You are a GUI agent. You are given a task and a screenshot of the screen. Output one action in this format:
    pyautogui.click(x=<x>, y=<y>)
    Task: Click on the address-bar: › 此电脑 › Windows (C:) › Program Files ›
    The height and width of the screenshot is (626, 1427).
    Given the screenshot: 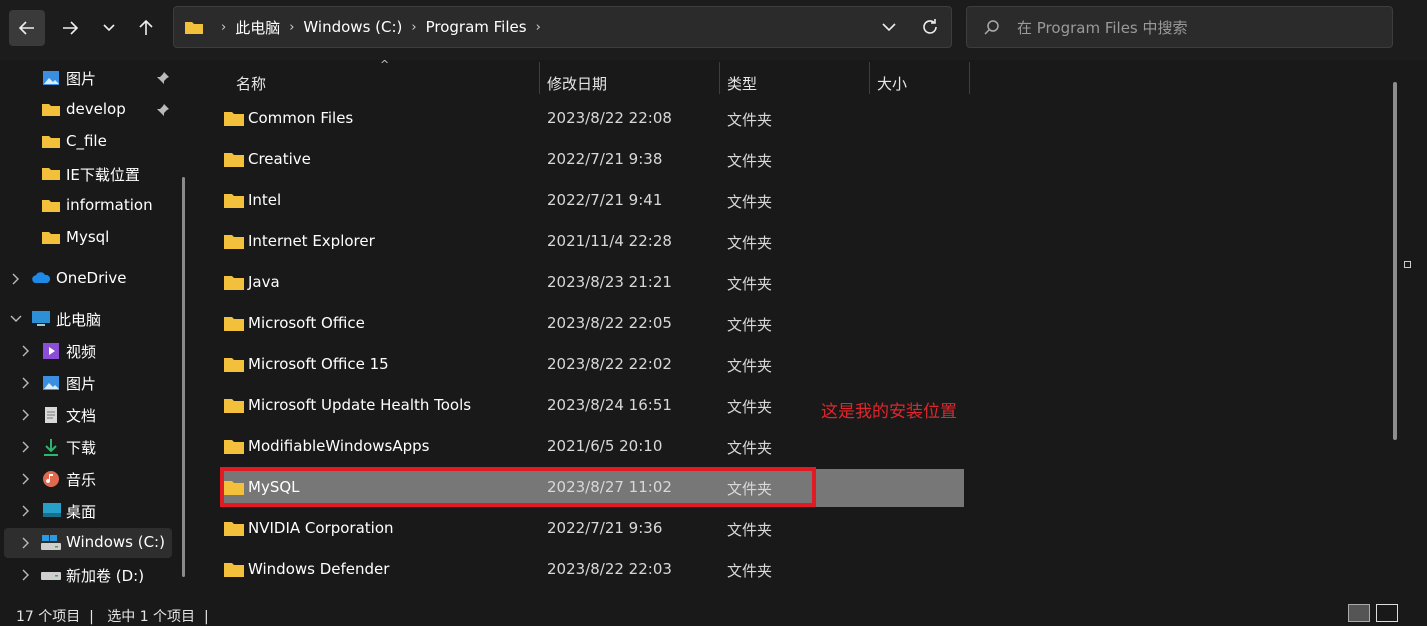 What is the action you would take?
    pyautogui.click(x=562, y=27)
    